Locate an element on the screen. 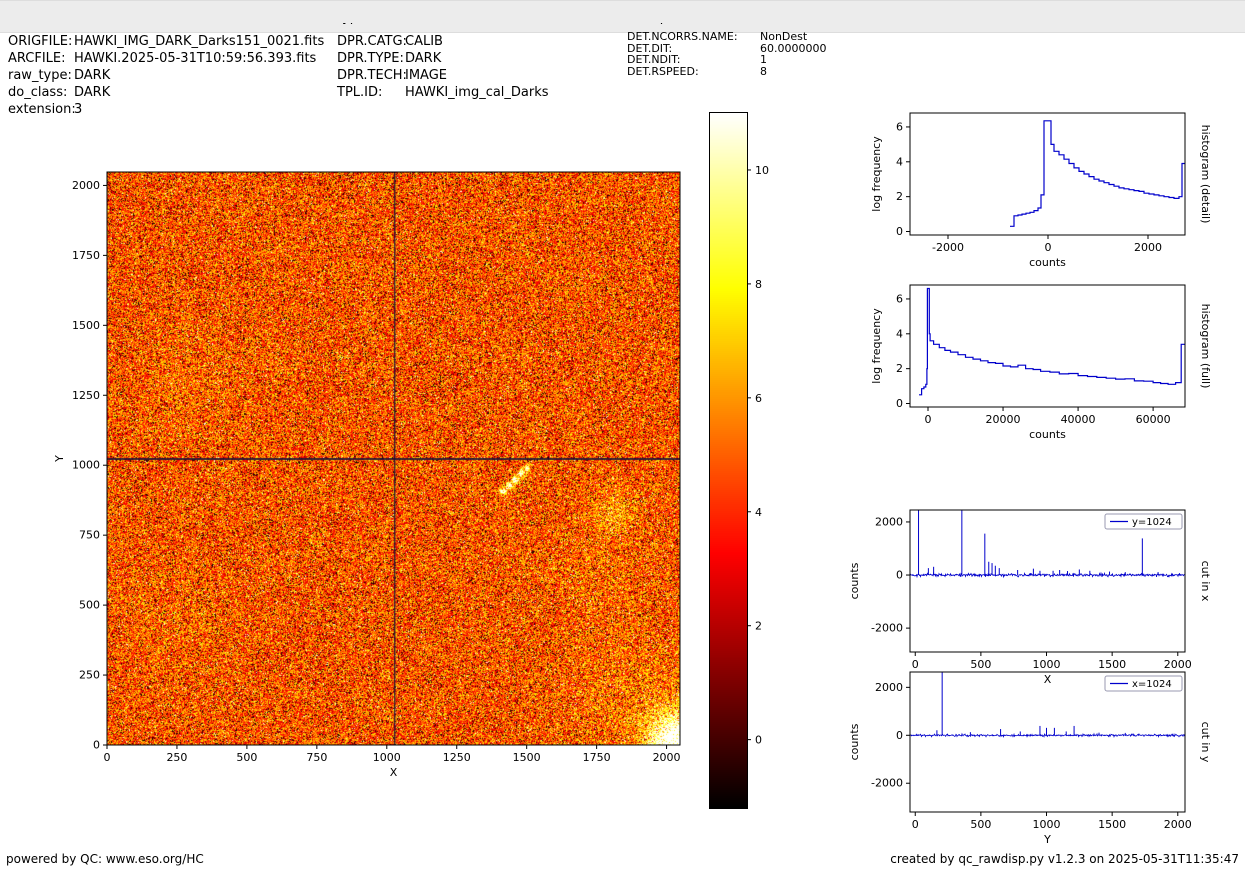 This screenshot has height=870, width=1245. svg-text: 20000 is located at coordinates (1003, 419).